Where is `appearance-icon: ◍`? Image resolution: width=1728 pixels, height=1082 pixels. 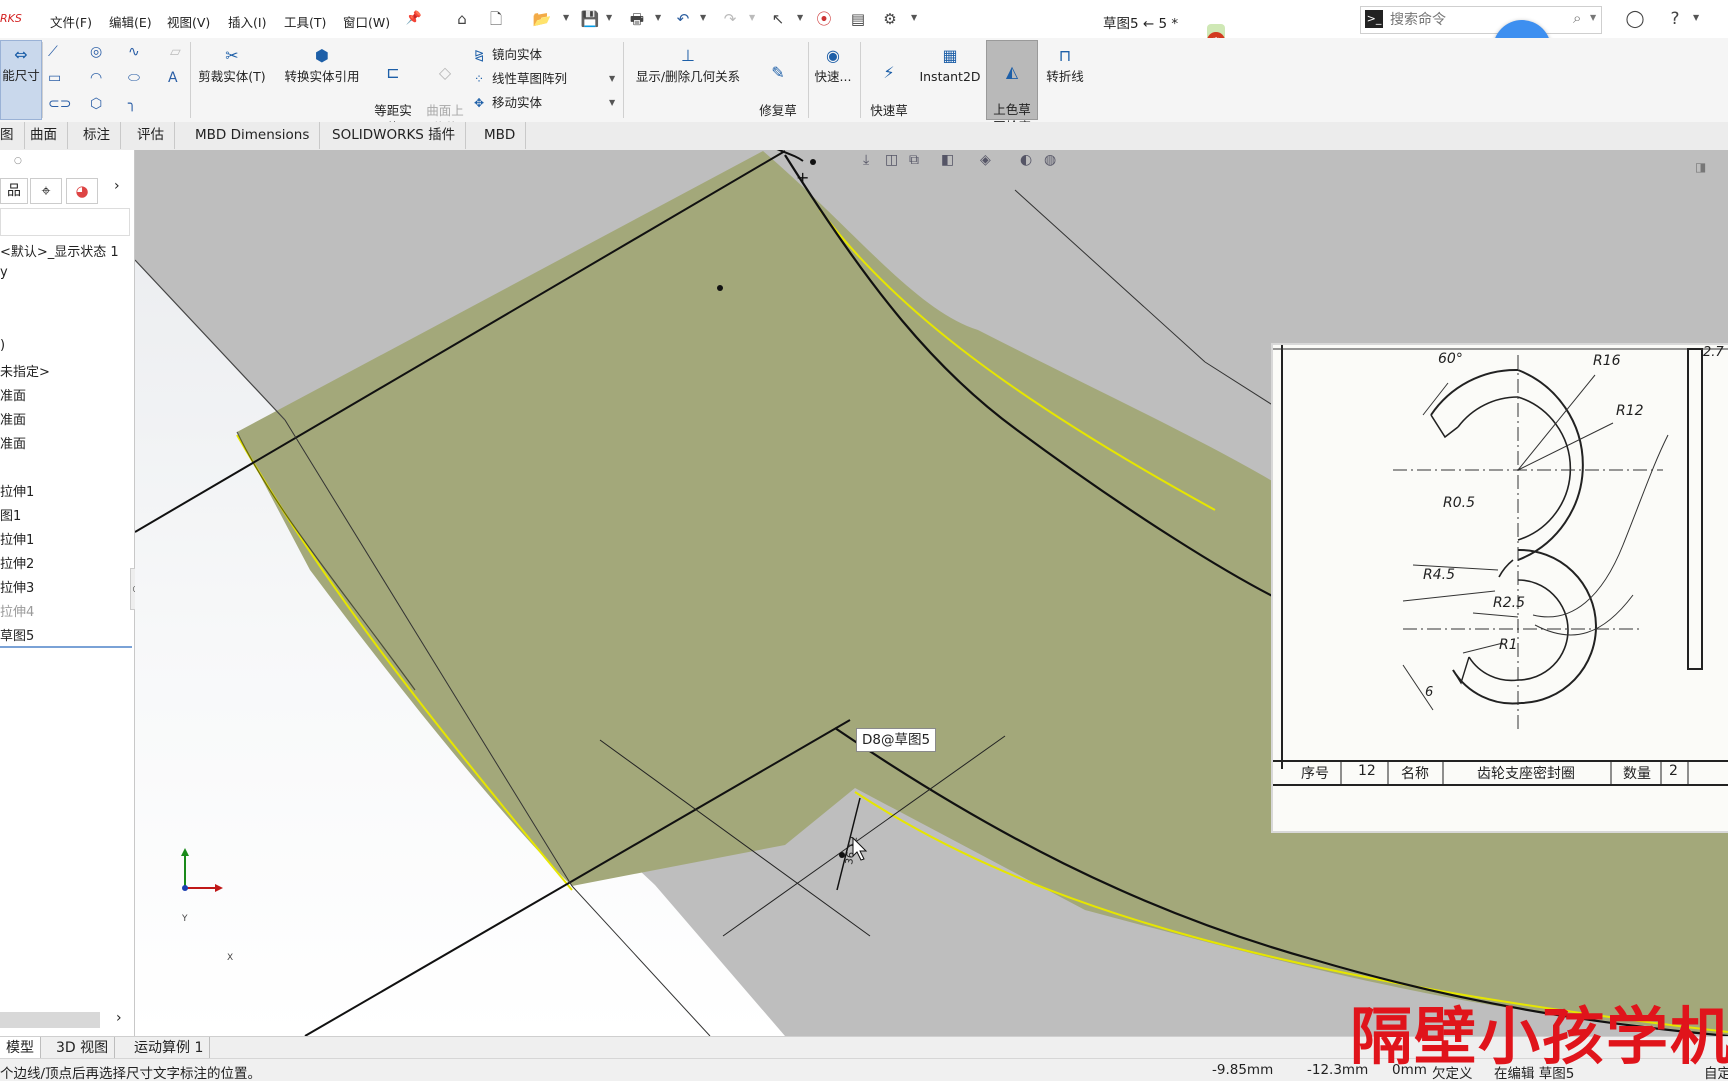
appearance-icon: ◍ is located at coordinates (1050, 160).